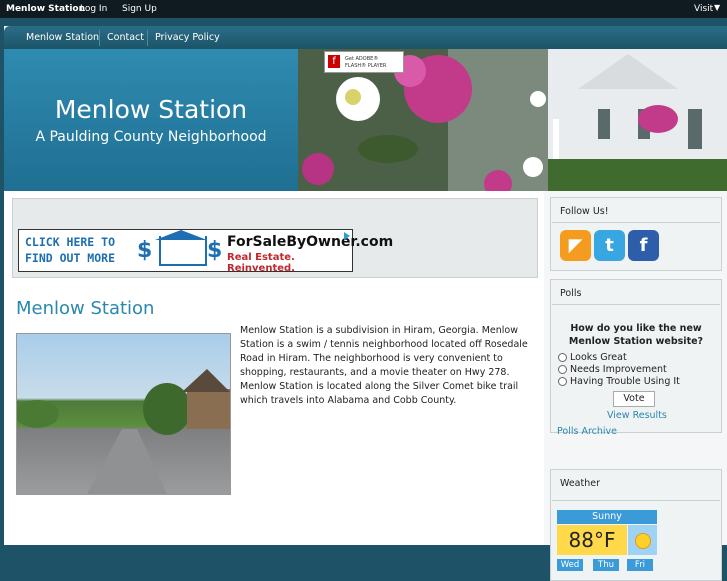 Image resolution: width=727 pixels, height=581 pixels. What do you see at coordinates (607, 517) in the screenshot?
I see `weather-condition: Sunny` at bounding box center [607, 517].